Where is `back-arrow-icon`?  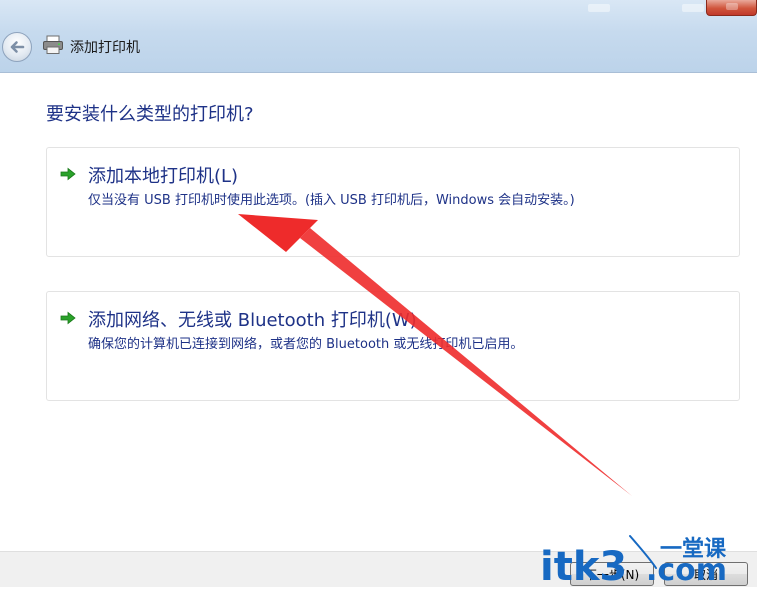
back-arrow-icon is located at coordinates (17, 47).